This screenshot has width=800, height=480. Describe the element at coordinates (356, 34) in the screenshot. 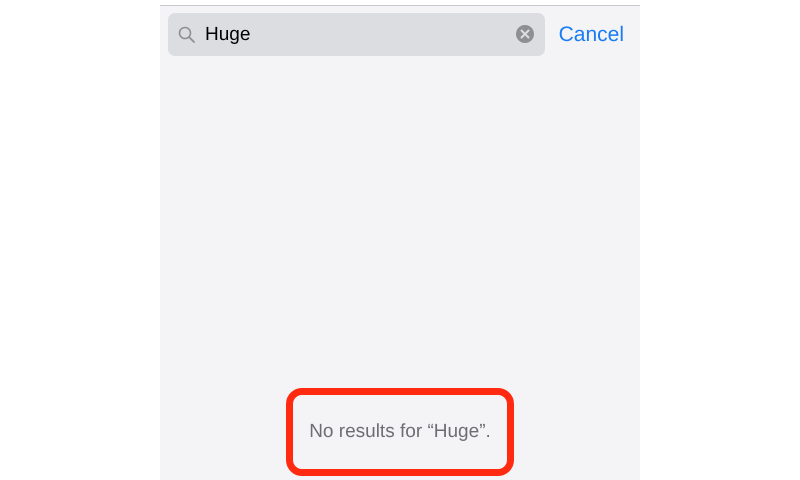

I see `search-field: Huge` at that location.